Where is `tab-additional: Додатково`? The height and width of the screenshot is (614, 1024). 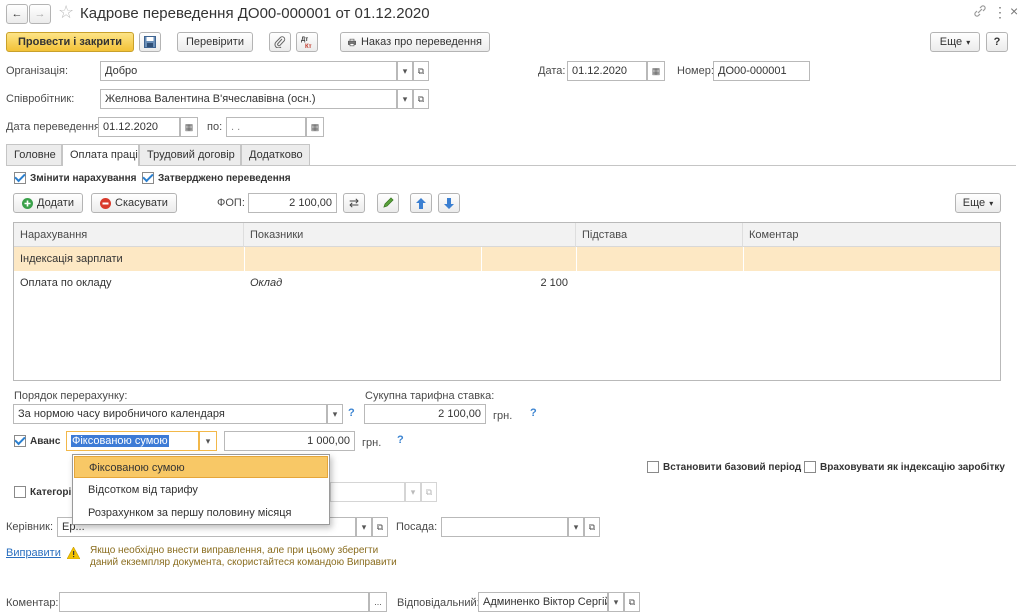 tab-additional: Додатково is located at coordinates (275, 154).